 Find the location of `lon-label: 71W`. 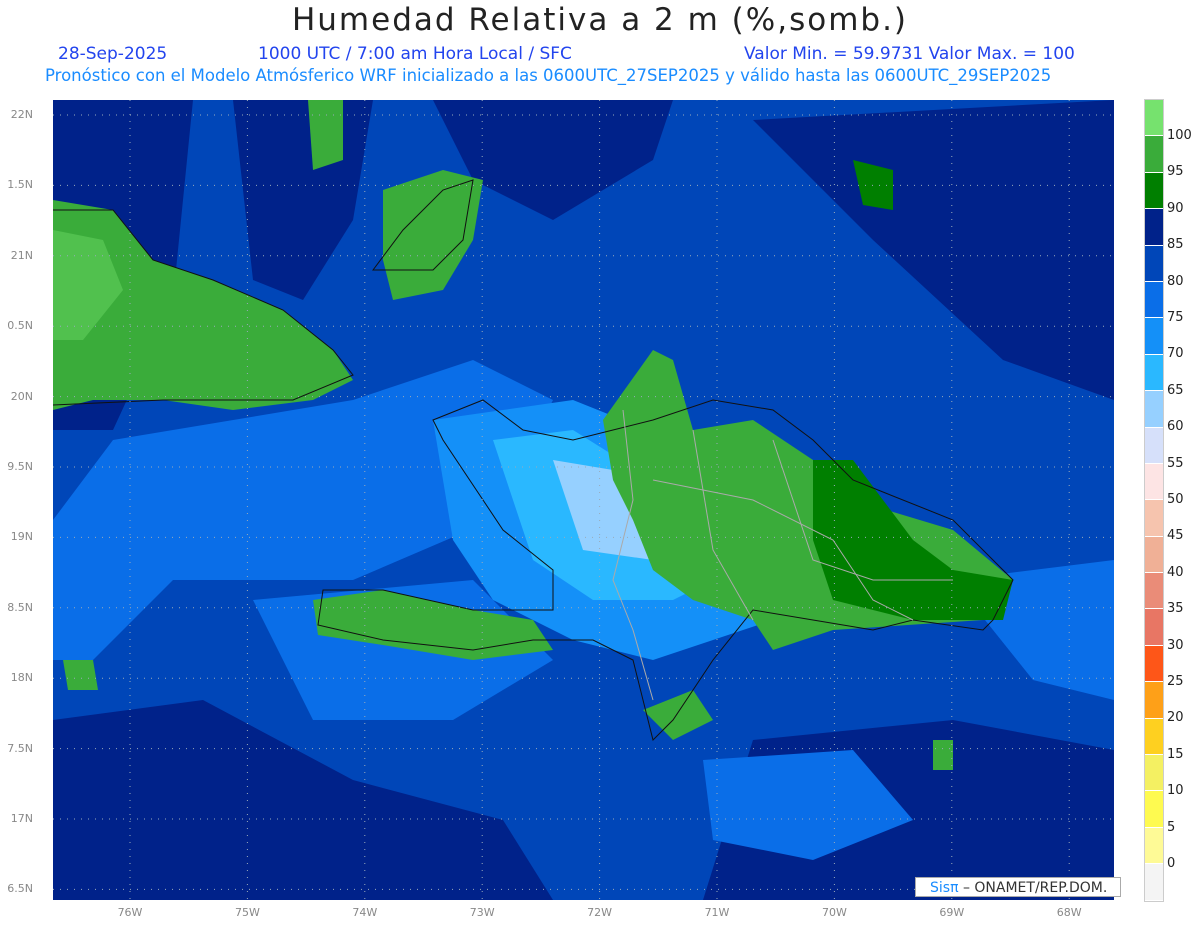

lon-label: 71W is located at coordinates (717, 912).